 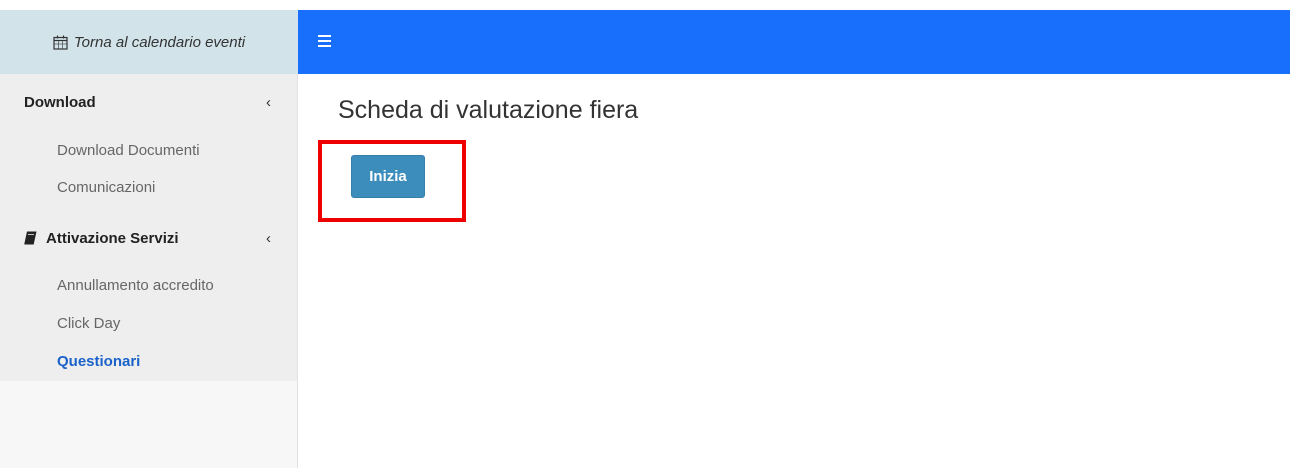 I want to click on back-to-calendar-link: Torna al calendario eventi, so click(x=149, y=42).